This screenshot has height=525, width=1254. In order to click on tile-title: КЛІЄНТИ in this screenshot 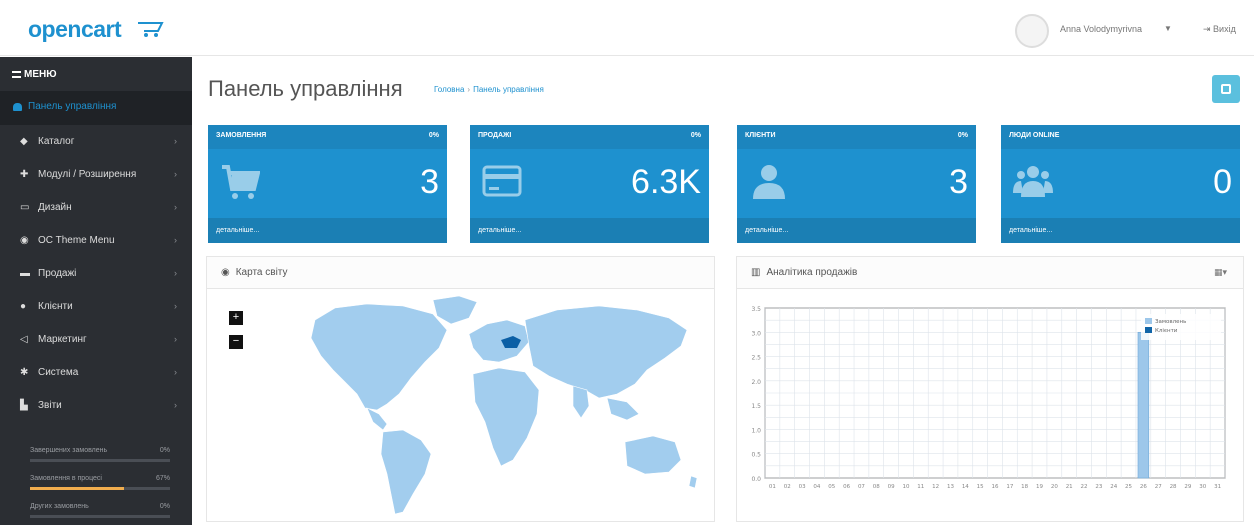, I will do `click(760, 135)`.